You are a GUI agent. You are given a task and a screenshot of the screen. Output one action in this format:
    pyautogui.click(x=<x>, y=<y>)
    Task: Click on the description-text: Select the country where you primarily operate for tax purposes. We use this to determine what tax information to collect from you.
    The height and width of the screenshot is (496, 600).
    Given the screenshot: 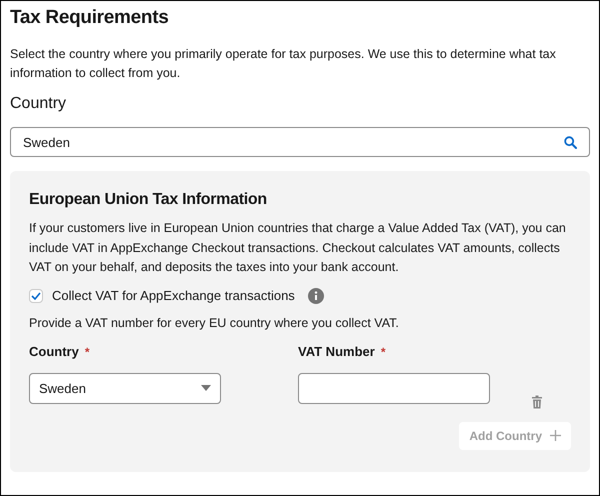 What is the action you would take?
    pyautogui.click(x=283, y=64)
    